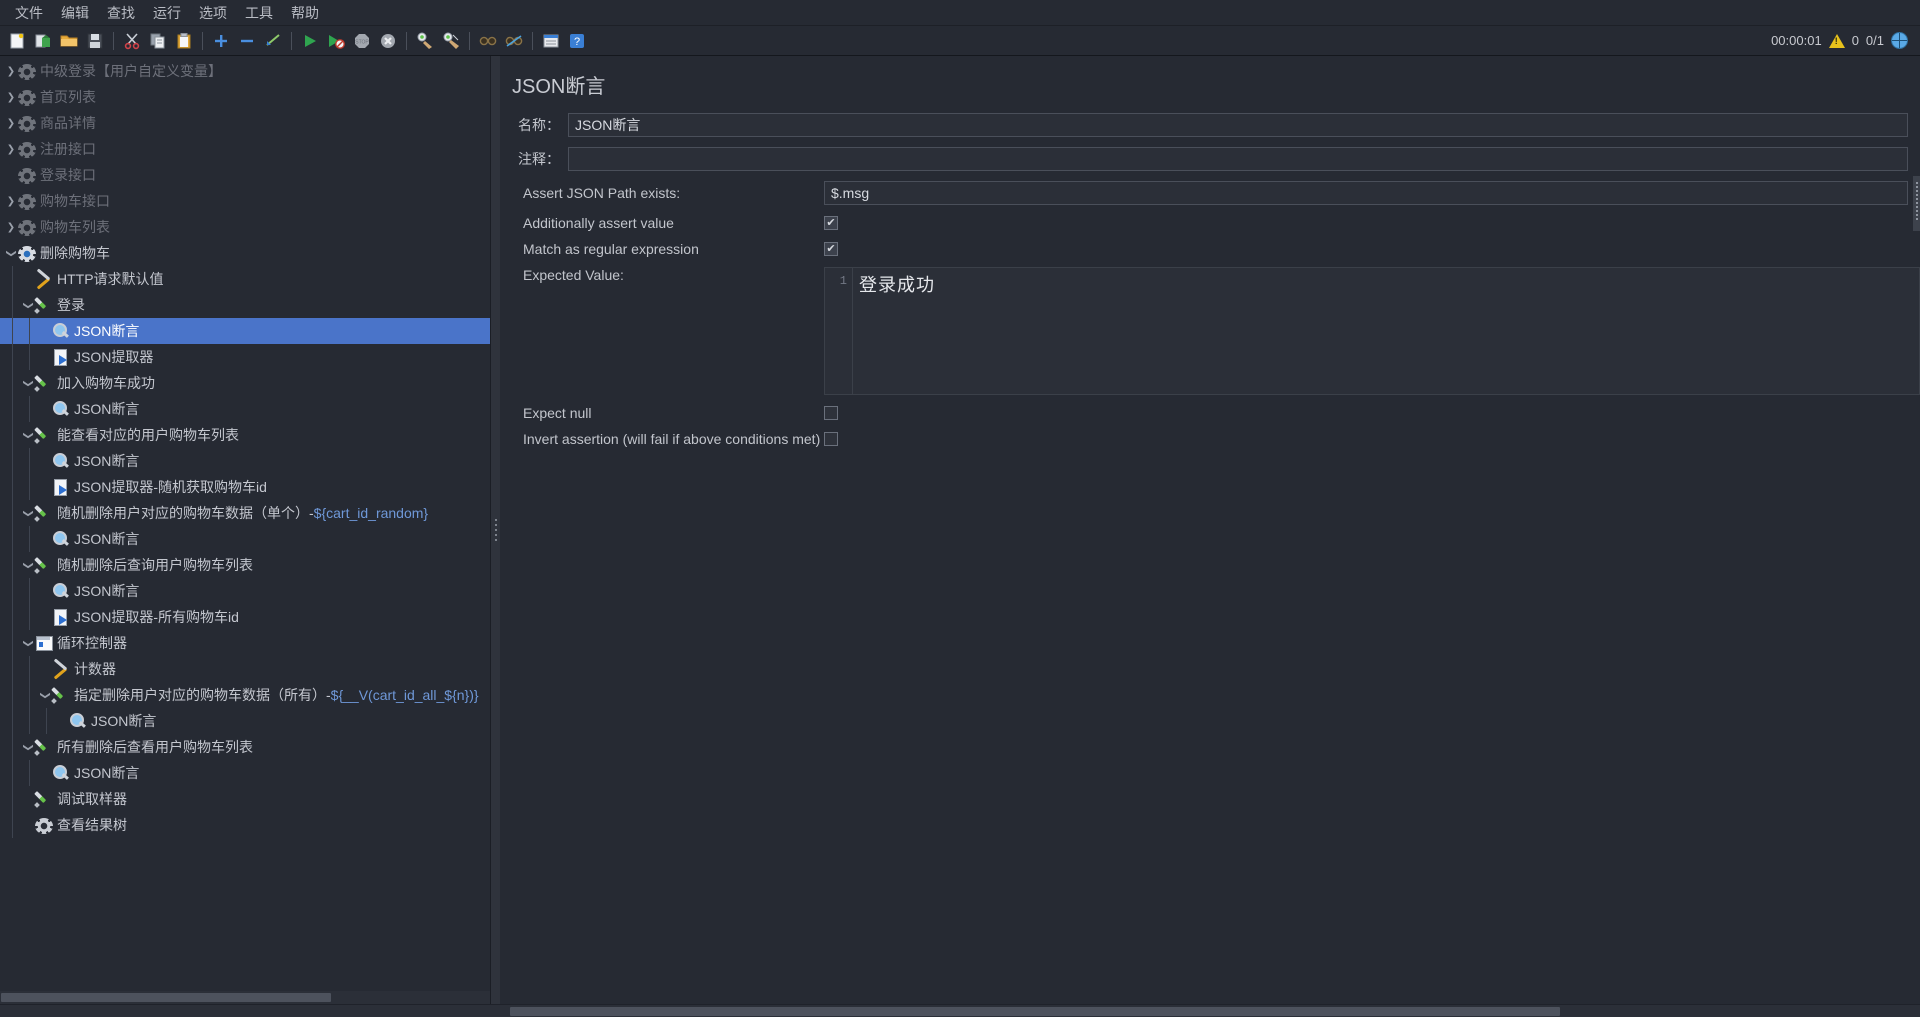  I want to click on expect-null-checkbox, so click(831, 413).